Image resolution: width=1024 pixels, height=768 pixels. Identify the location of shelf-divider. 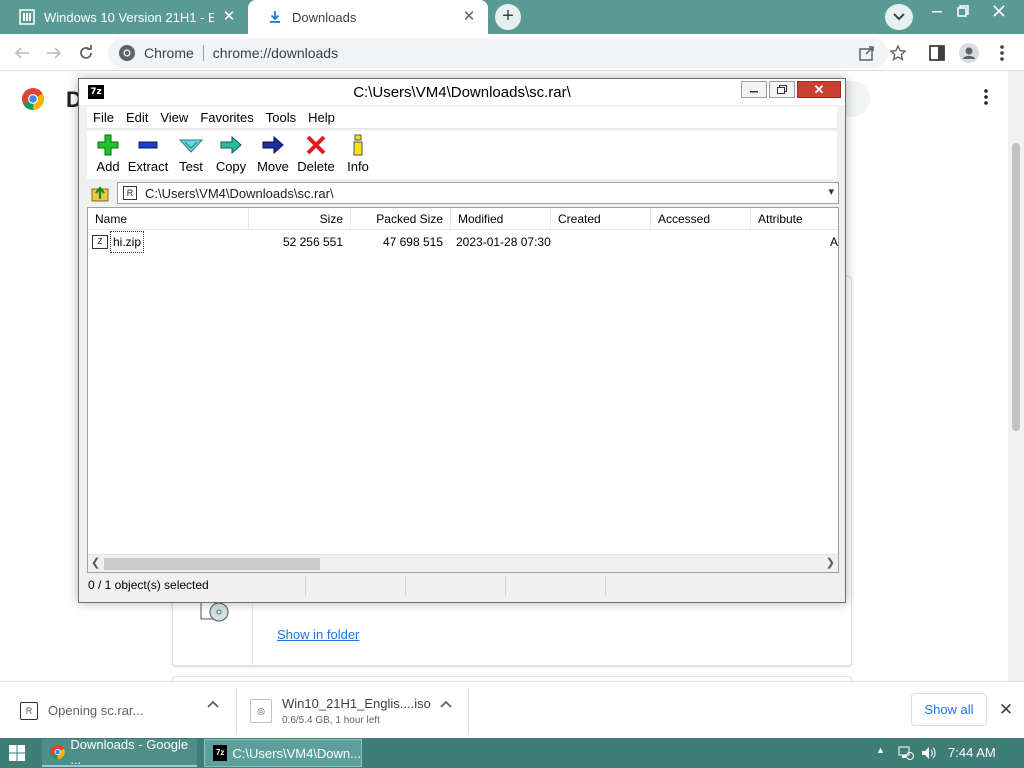
(236, 710).